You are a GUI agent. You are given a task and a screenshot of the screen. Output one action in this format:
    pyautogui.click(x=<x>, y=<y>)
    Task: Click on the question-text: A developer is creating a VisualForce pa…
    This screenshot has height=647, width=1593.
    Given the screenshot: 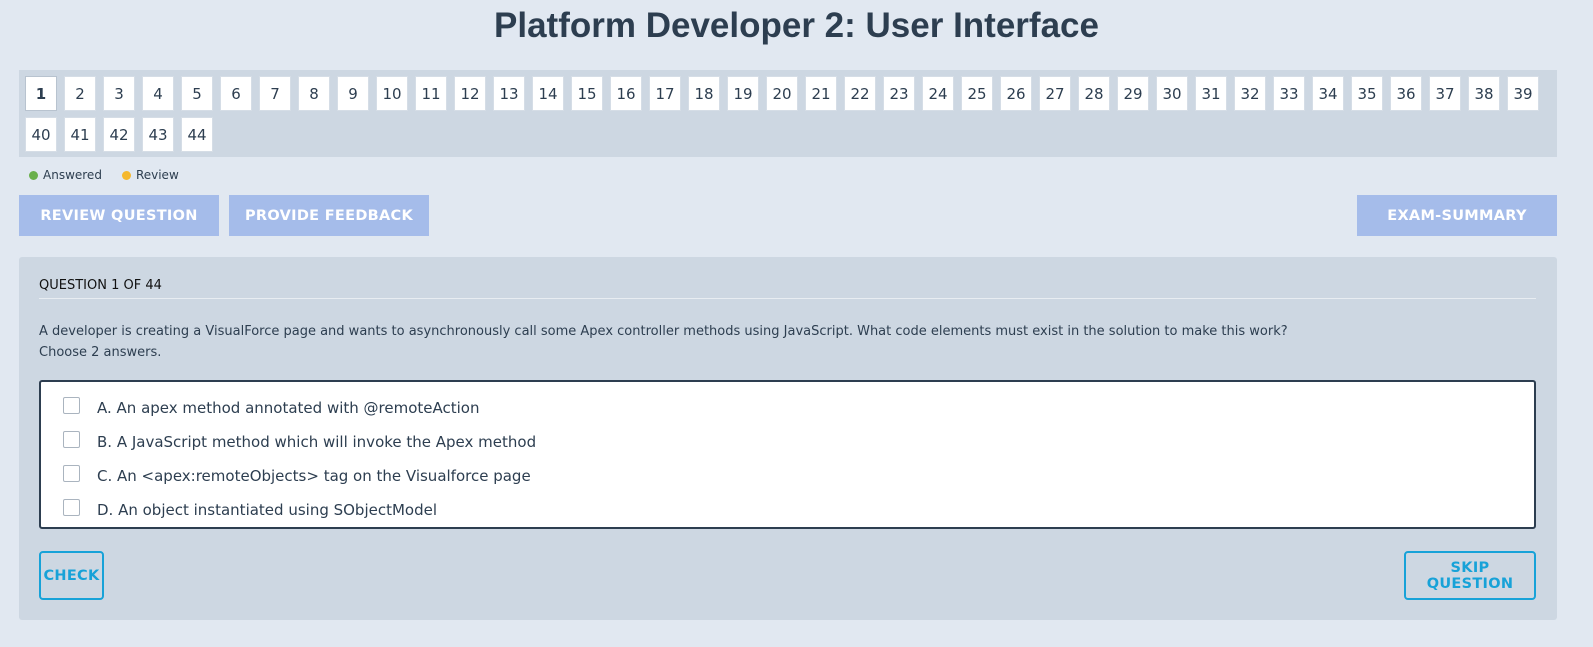 What is the action you would take?
    pyautogui.click(x=663, y=331)
    